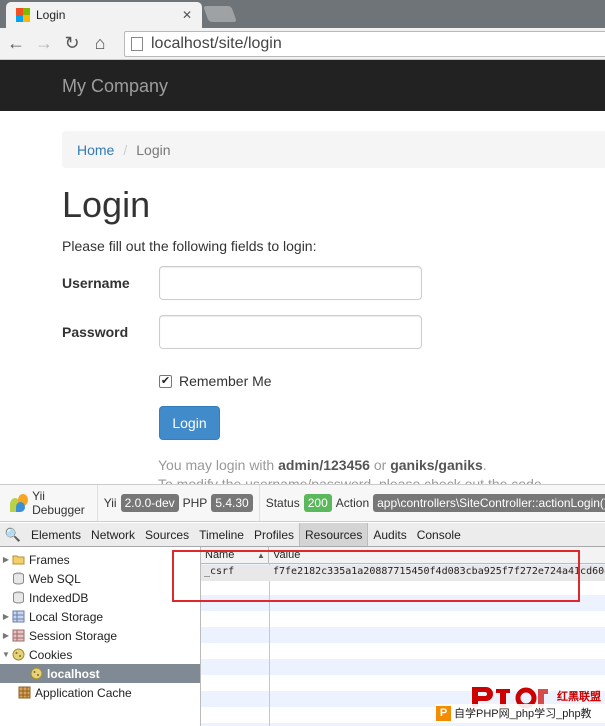  I want to click on tree-item-application-cache: Application Cache, so click(100, 692).